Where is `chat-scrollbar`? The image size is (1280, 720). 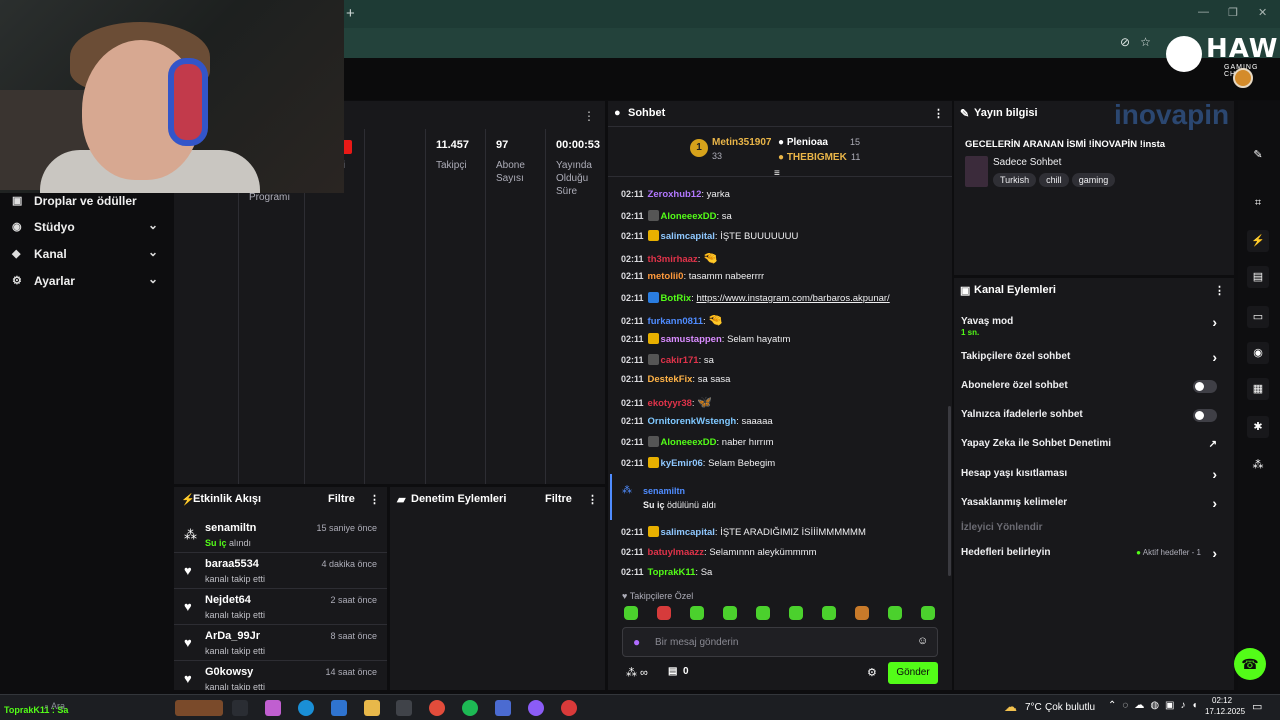 chat-scrollbar is located at coordinates (949, 491).